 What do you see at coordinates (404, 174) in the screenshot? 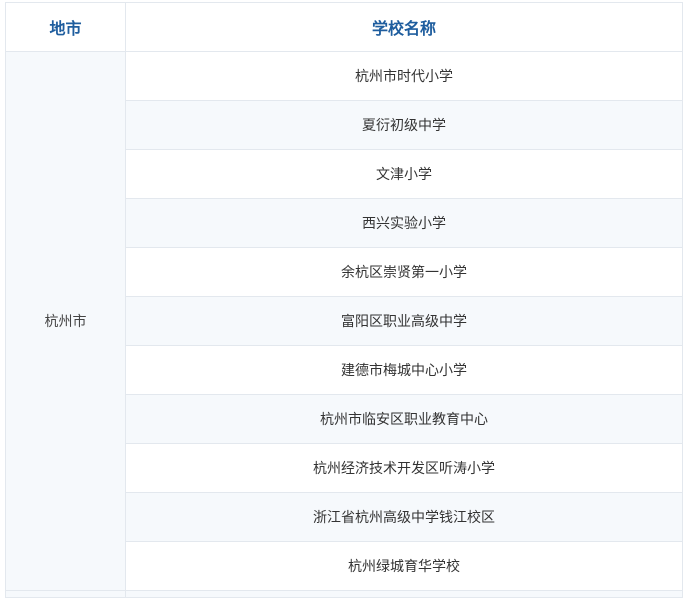
I see `school-cell: 文津小学` at bounding box center [404, 174].